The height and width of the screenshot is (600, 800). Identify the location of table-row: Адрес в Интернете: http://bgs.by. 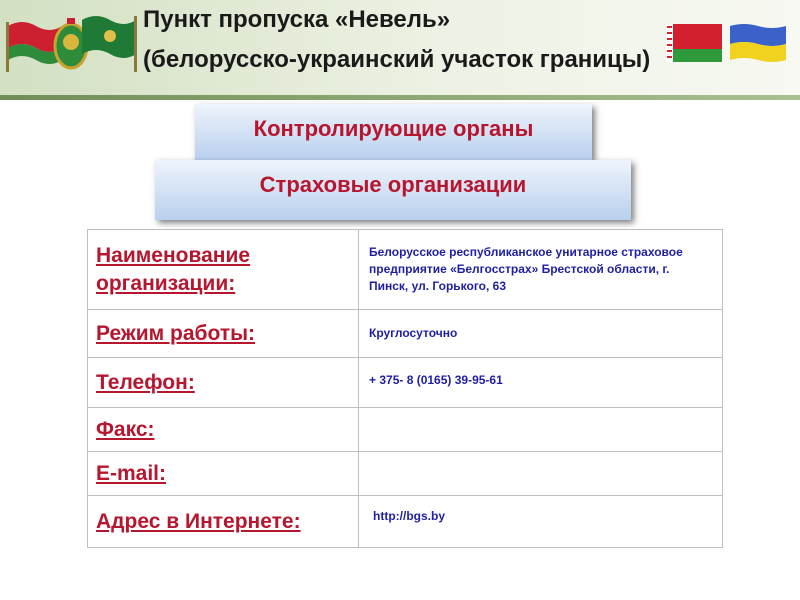
(405, 521).